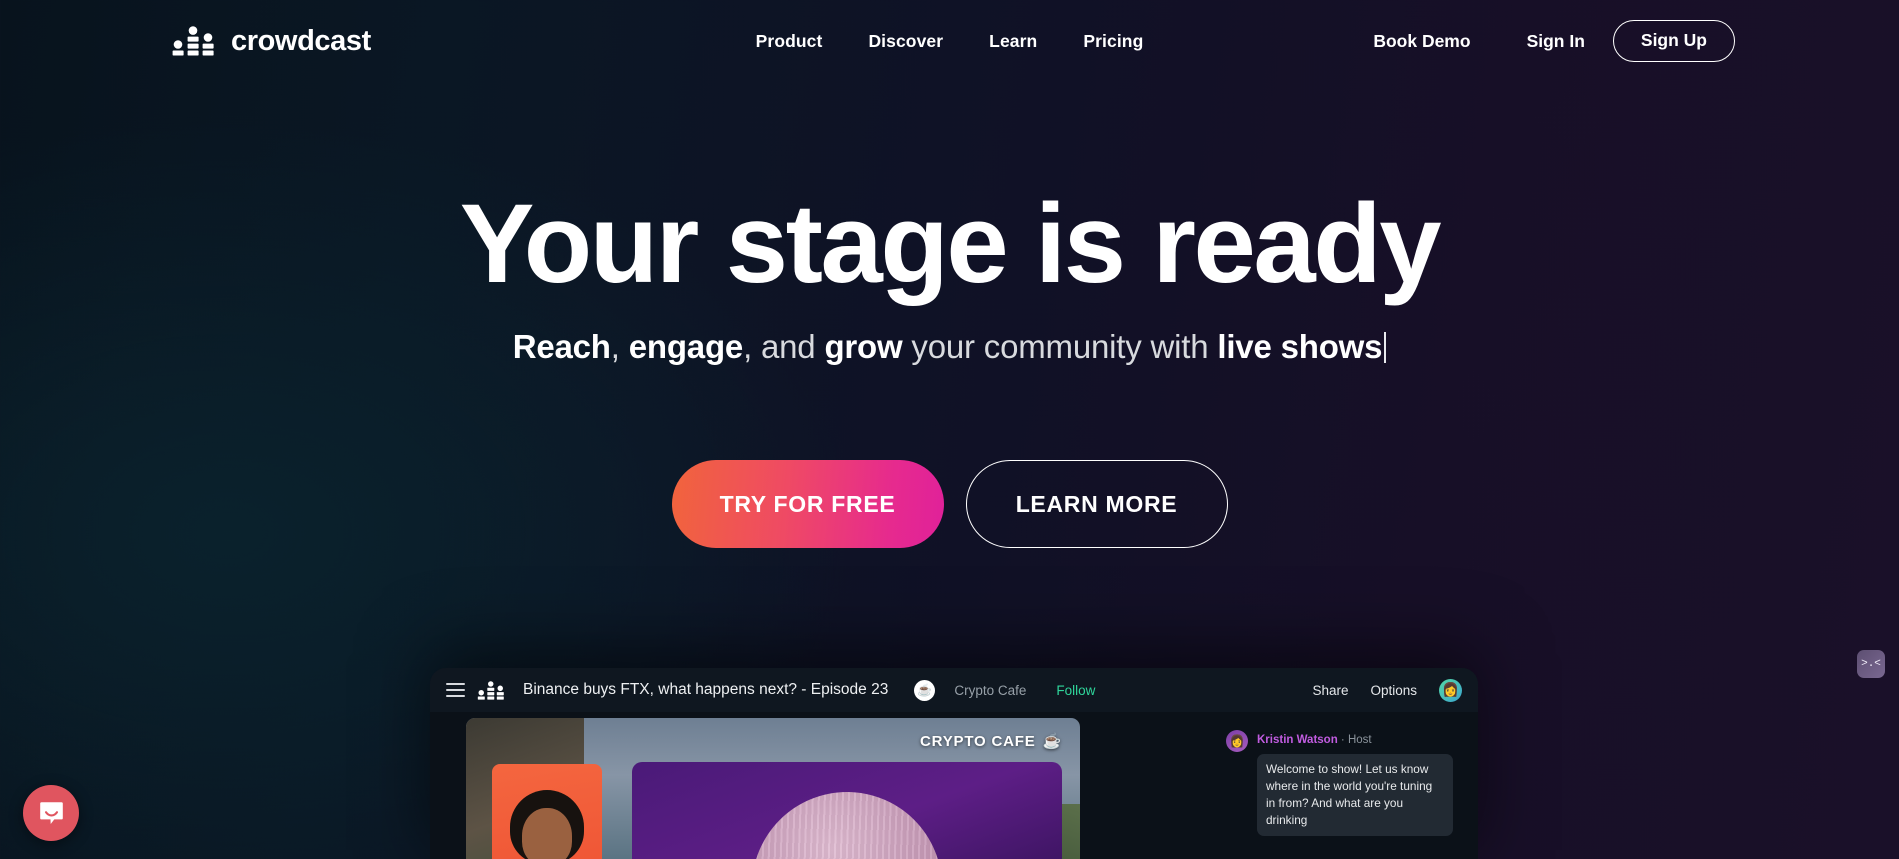 The image size is (1899, 859). I want to click on header-actions: Book Demo Sign In Sign Up, so click(1608, 41).